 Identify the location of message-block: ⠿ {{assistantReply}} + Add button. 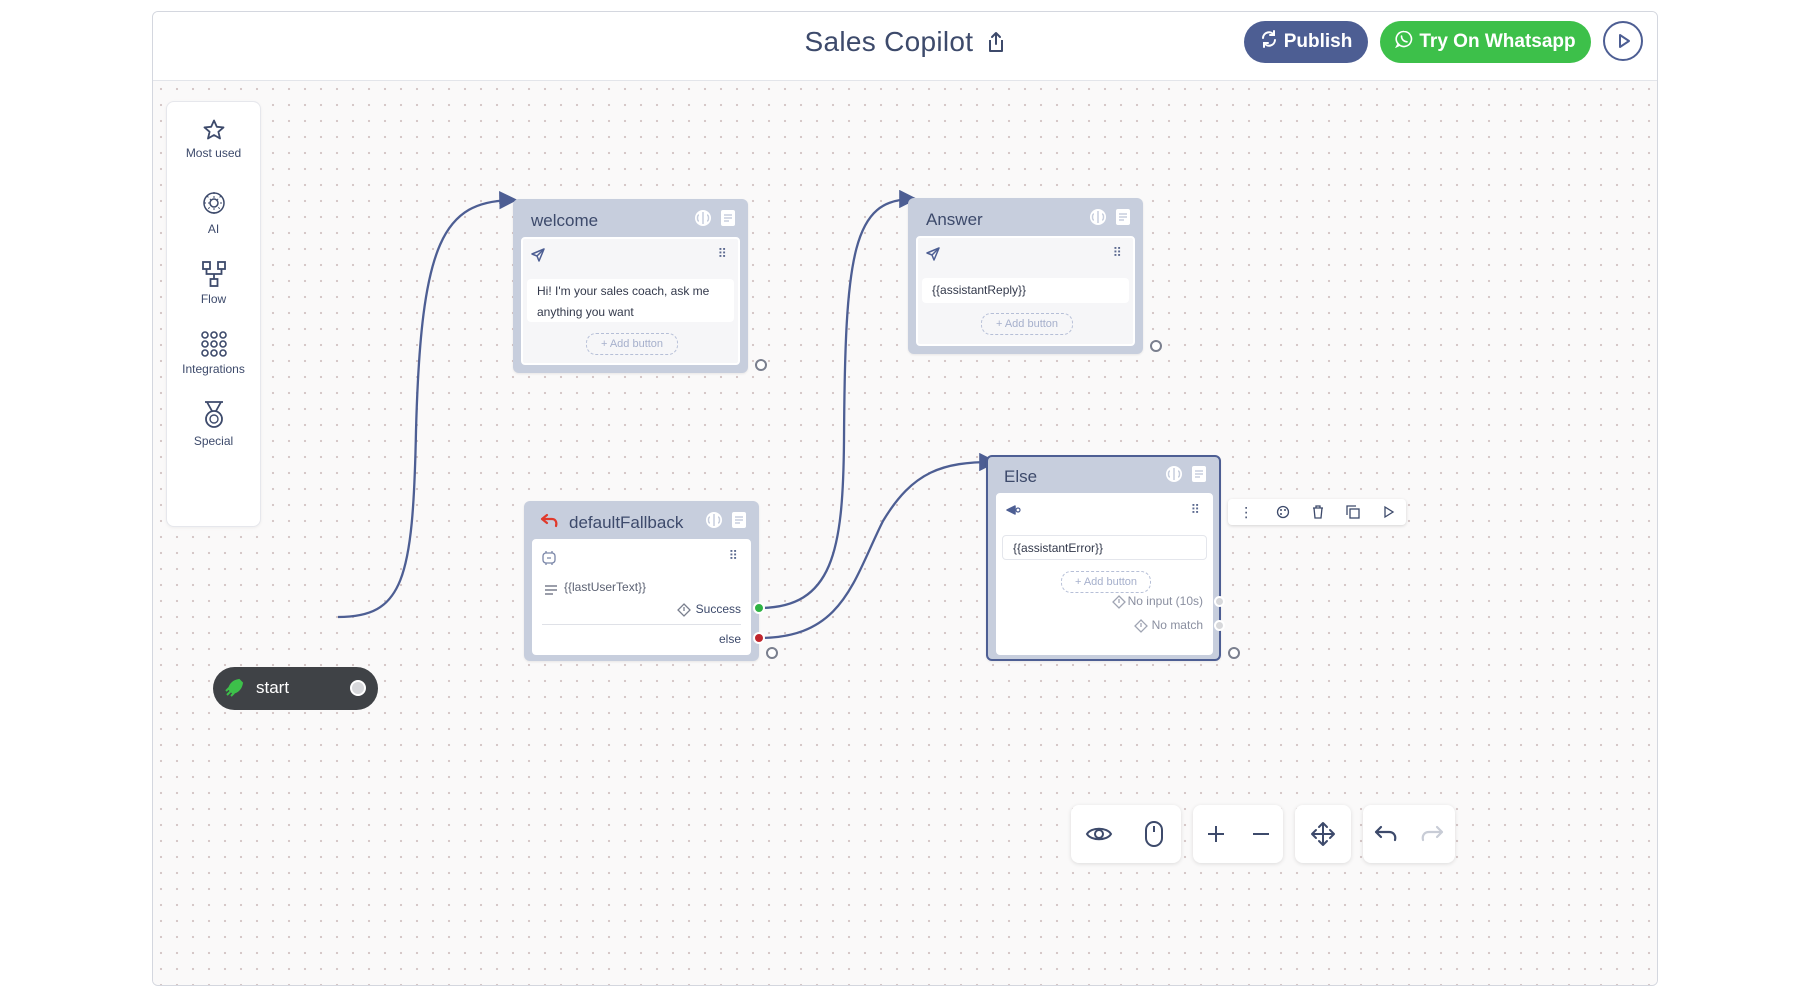
(1025, 291).